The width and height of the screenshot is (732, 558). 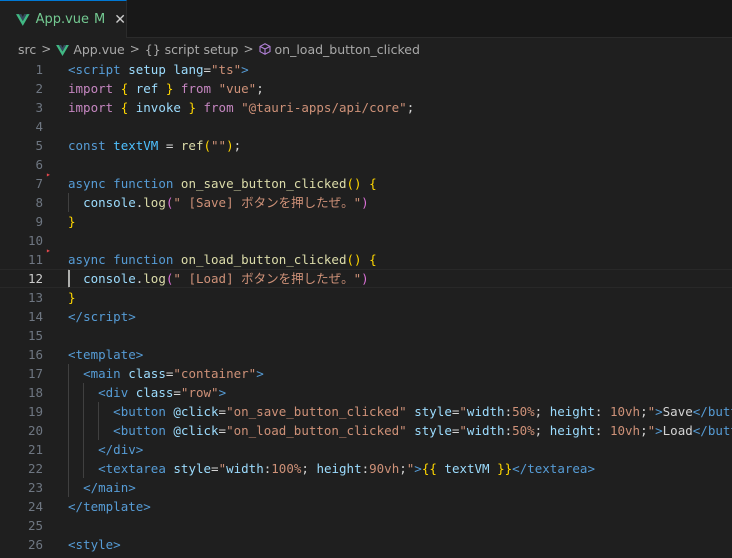 What do you see at coordinates (366, 392) in the screenshot?
I see `code-line: 18 <div class="row">` at bounding box center [366, 392].